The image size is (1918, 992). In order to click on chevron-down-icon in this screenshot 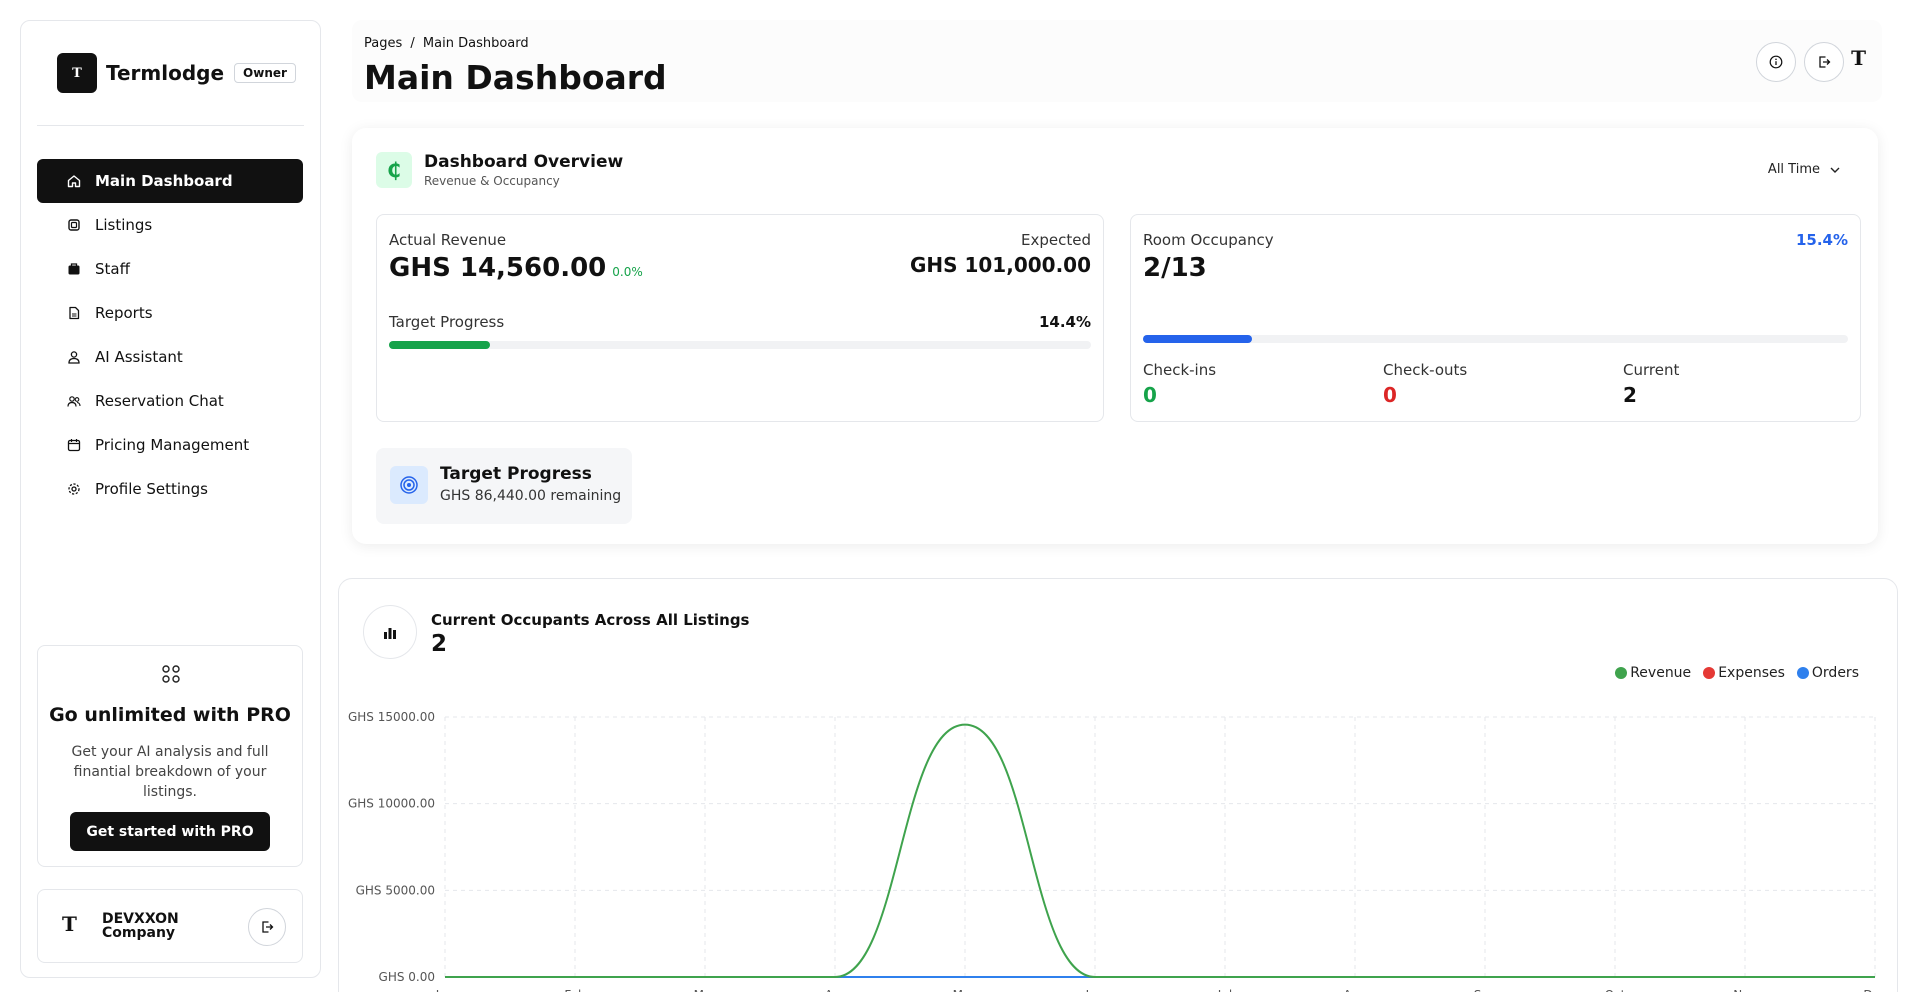, I will do `click(1835, 170)`.